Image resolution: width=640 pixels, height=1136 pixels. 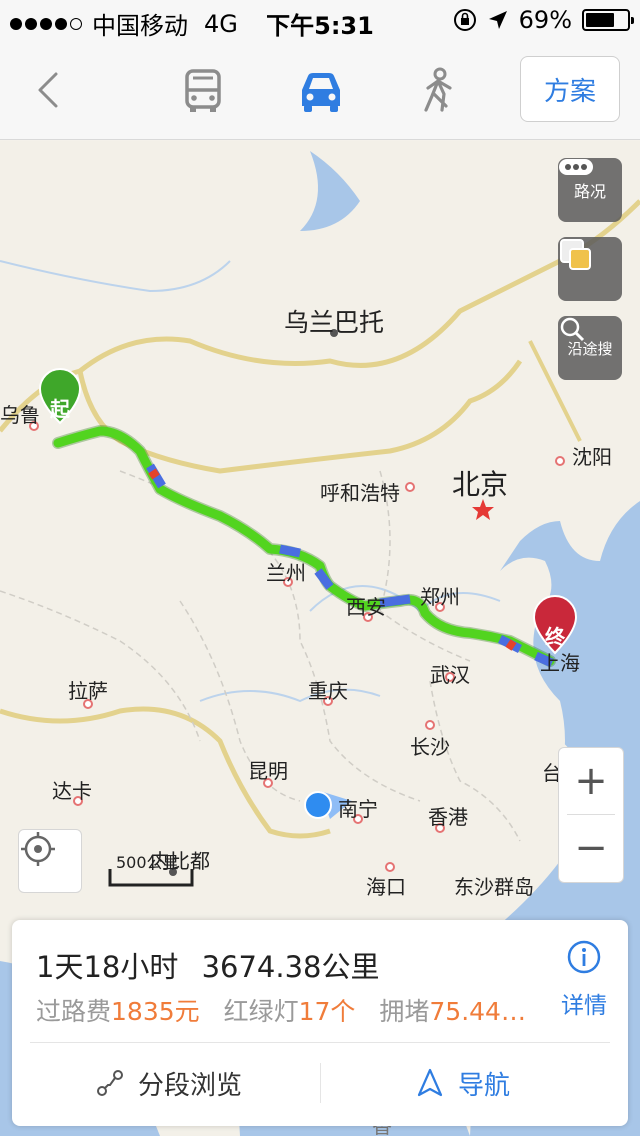 I want to click on info-icon, so click(x=584, y=957).